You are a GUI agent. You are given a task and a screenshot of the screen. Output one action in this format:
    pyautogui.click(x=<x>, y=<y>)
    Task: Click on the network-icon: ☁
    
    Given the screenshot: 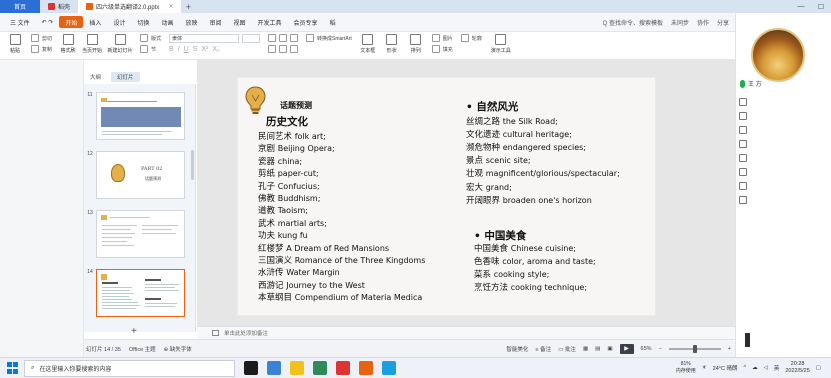 What is the action you would take?
    pyautogui.click(x=755, y=368)
    